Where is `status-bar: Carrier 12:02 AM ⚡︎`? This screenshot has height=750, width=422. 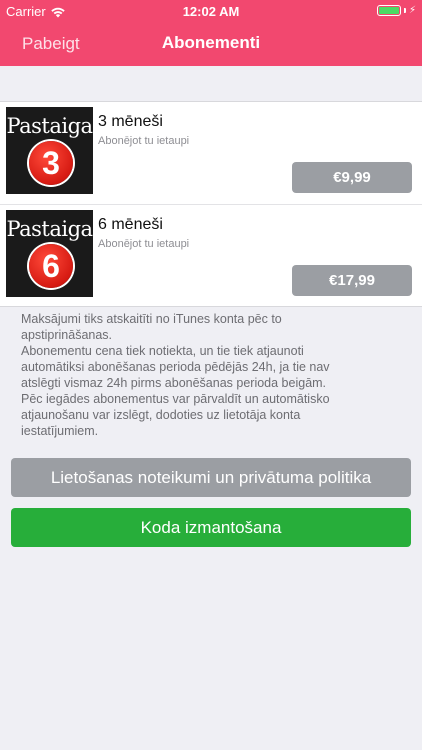
status-bar: Carrier 12:02 AM ⚡︎ is located at coordinates (211, 11).